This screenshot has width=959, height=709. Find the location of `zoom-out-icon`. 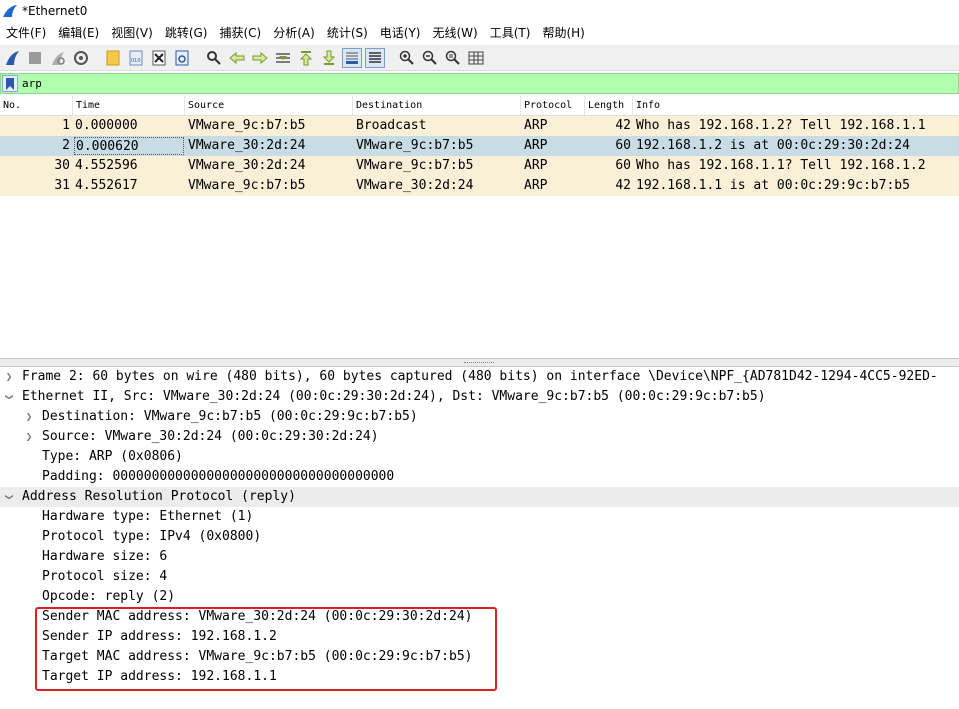

zoom-out-icon is located at coordinates (430, 58).